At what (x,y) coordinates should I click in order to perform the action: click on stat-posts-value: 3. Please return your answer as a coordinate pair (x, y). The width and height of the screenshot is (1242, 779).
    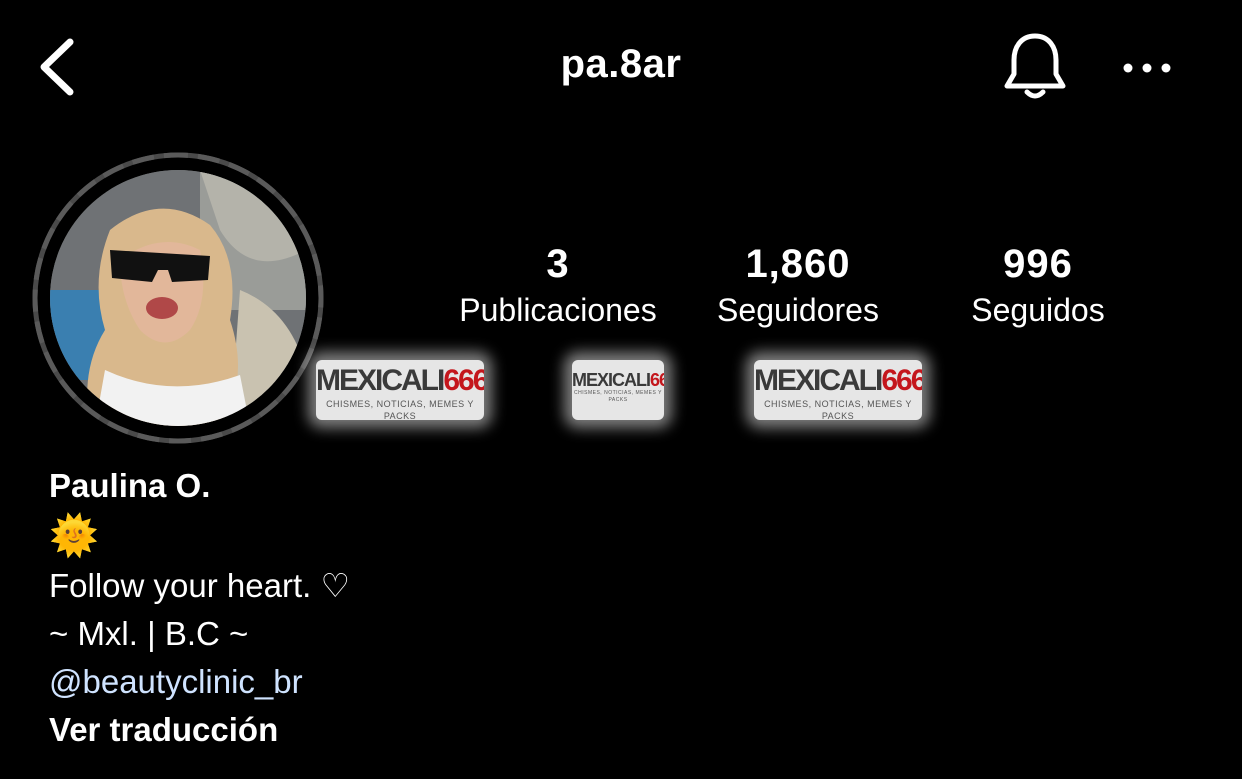
    Looking at the image, I should click on (558, 264).